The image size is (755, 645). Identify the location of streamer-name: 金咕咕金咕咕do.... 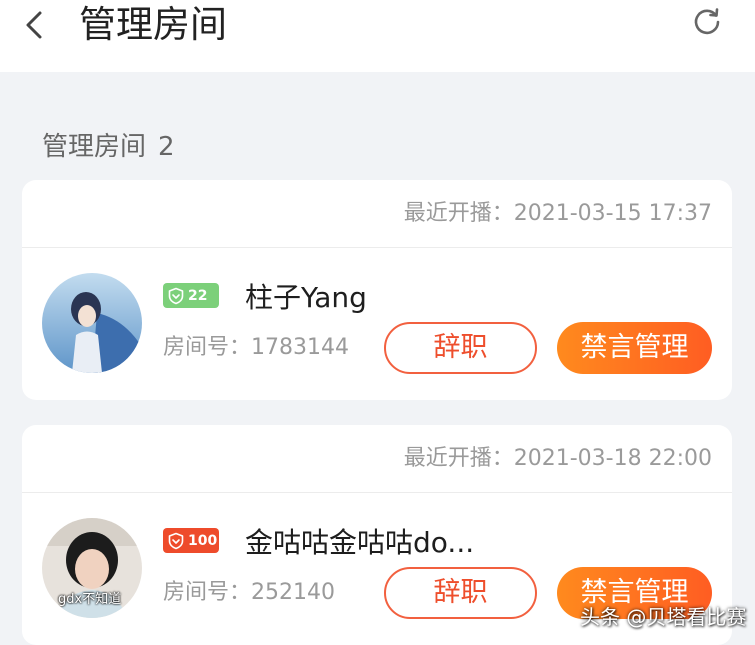
(360, 542).